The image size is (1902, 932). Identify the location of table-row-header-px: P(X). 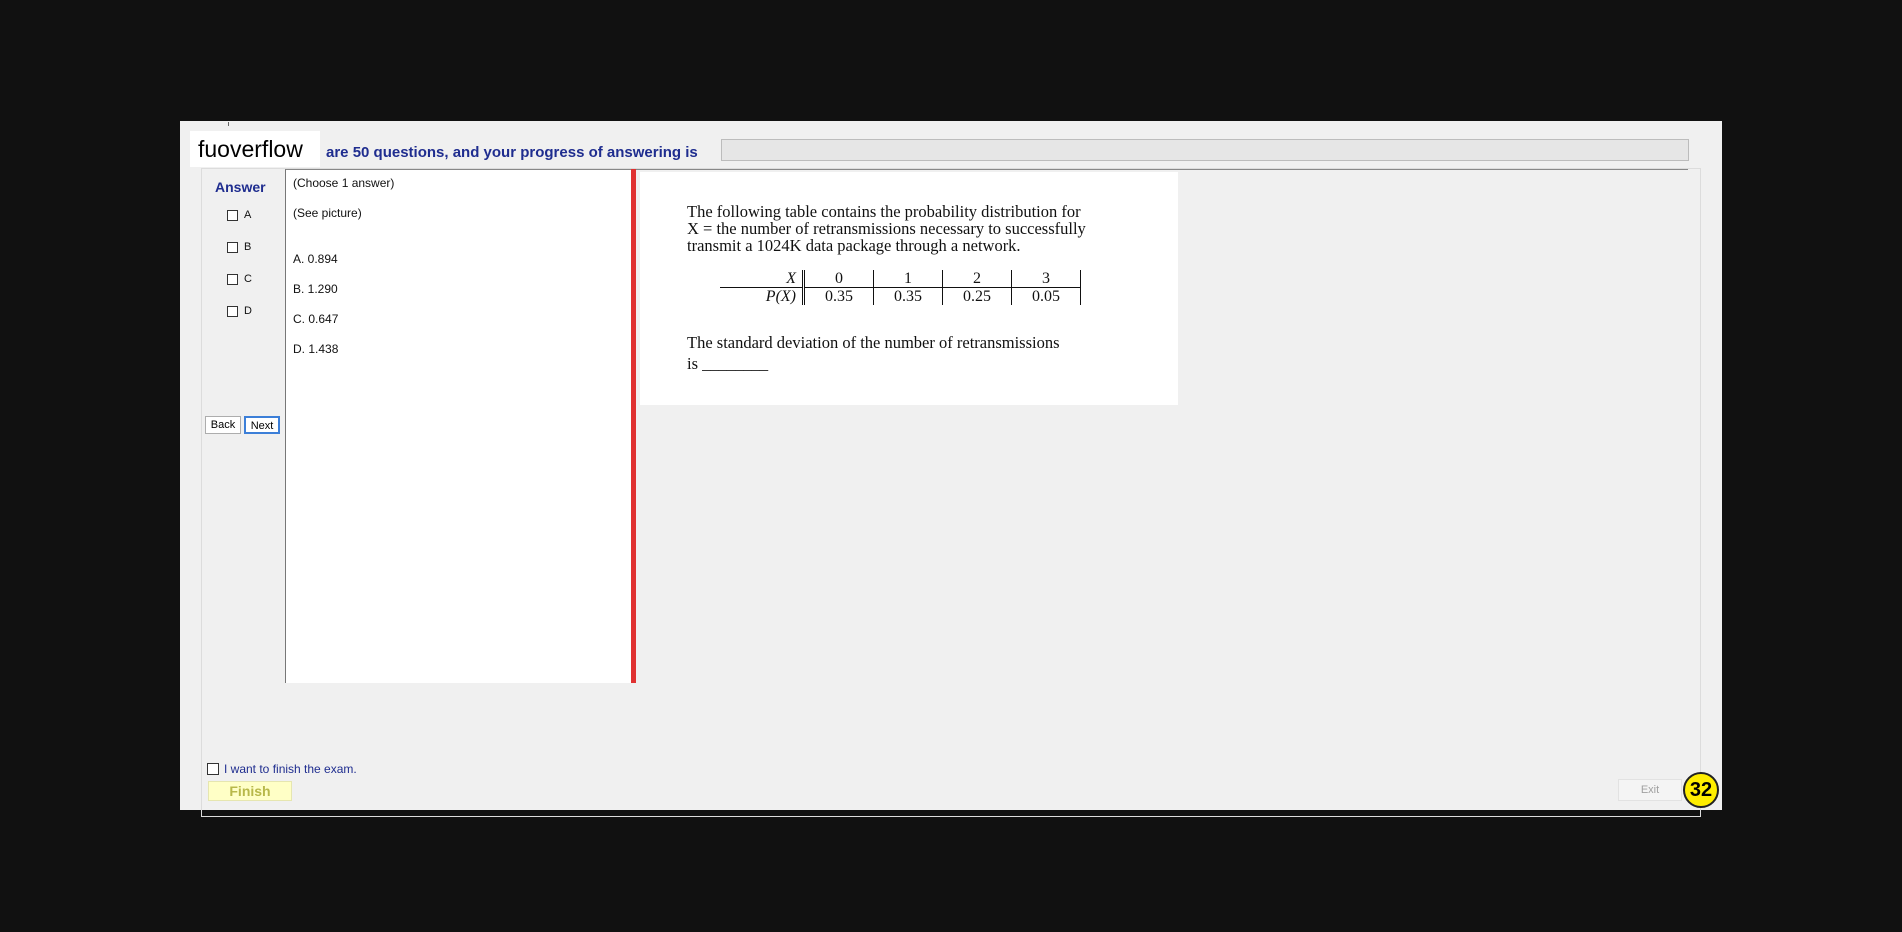
(762, 296).